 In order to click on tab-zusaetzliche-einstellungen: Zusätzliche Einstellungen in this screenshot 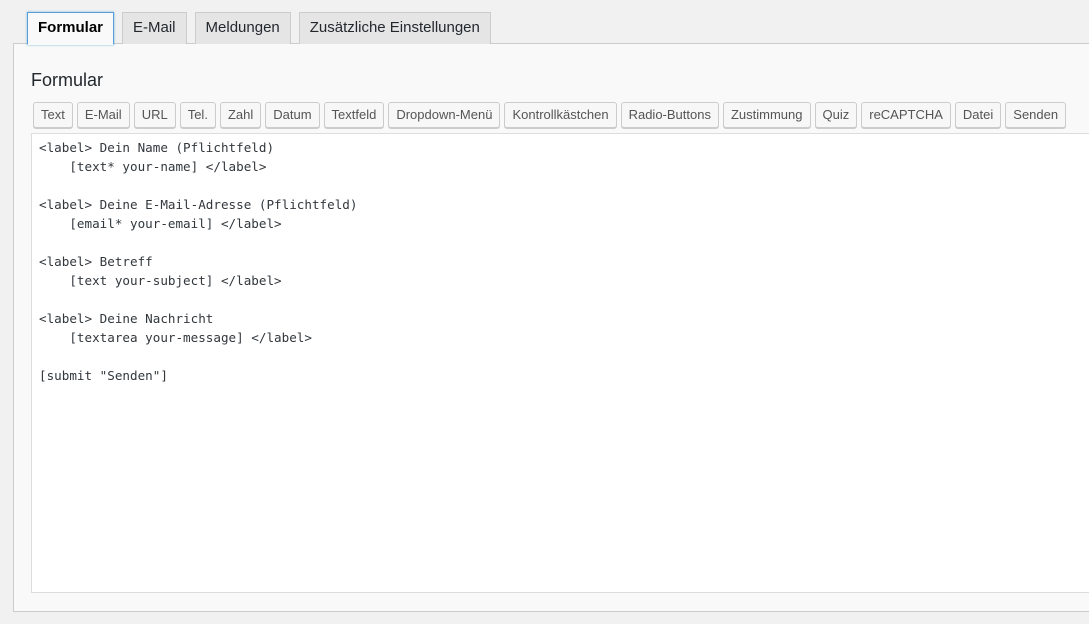, I will do `click(394, 28)`.